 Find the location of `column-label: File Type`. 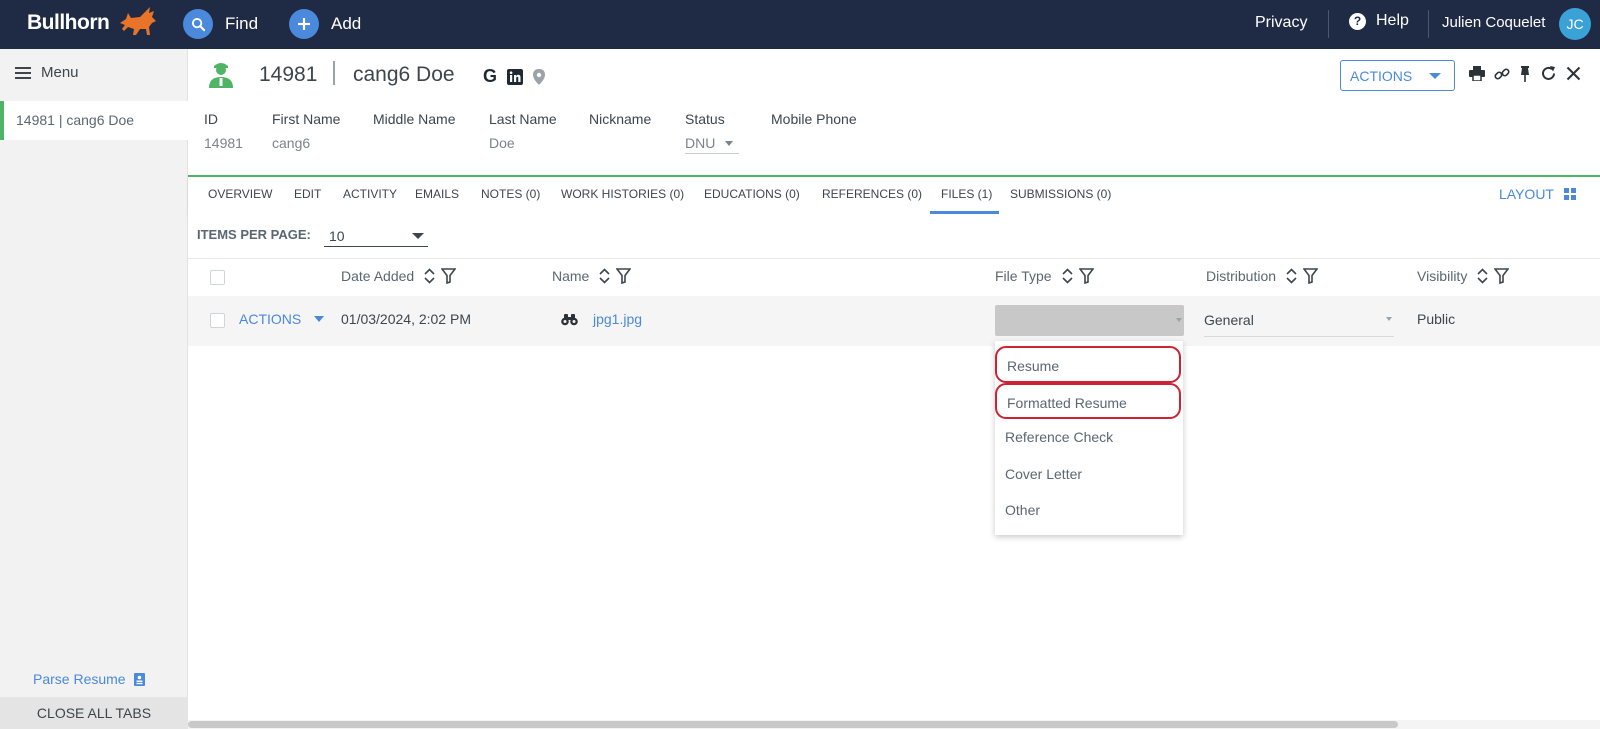

column-label: File Type is located at coordinates (1023, 276).